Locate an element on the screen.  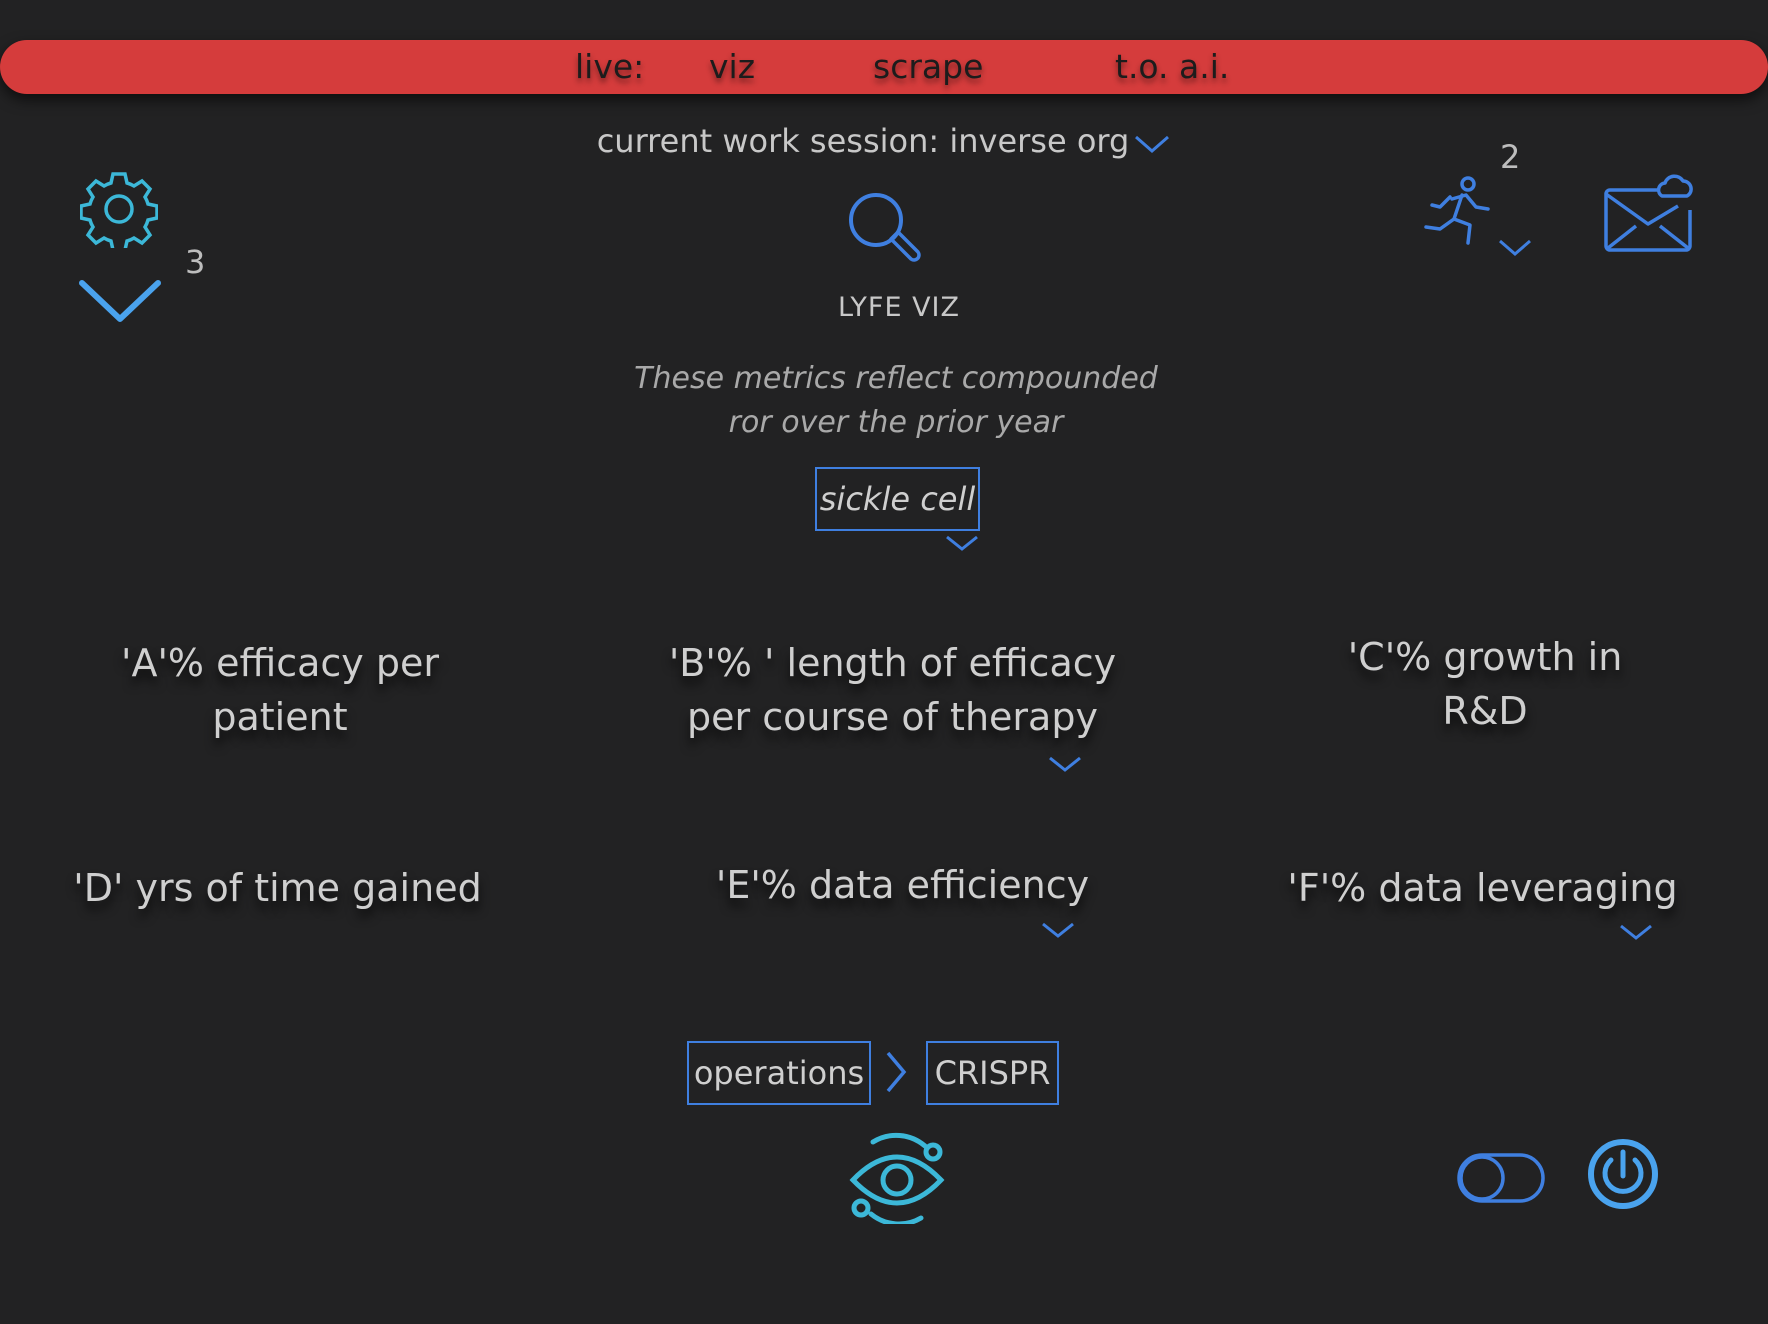
metric-b-line-1: 'B'% ' length of efficacy is located at coordinates (892, 663).